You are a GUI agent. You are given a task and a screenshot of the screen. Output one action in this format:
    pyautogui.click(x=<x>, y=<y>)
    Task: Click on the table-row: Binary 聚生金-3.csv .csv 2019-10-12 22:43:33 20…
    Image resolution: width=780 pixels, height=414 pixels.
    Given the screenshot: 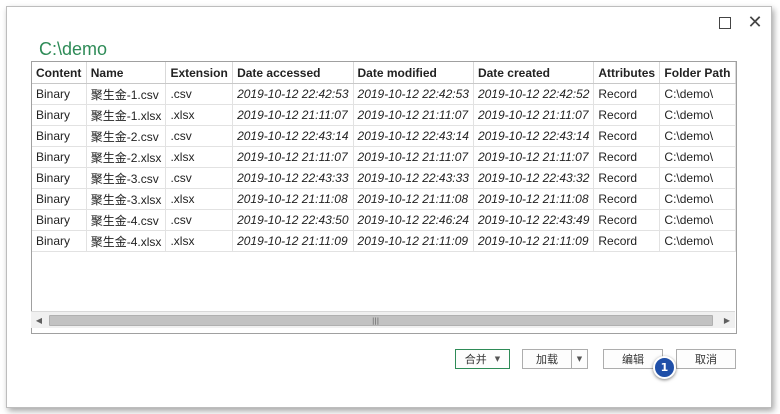 What is the action you would take?
    pyautogui.click(x=384, y=178)
    